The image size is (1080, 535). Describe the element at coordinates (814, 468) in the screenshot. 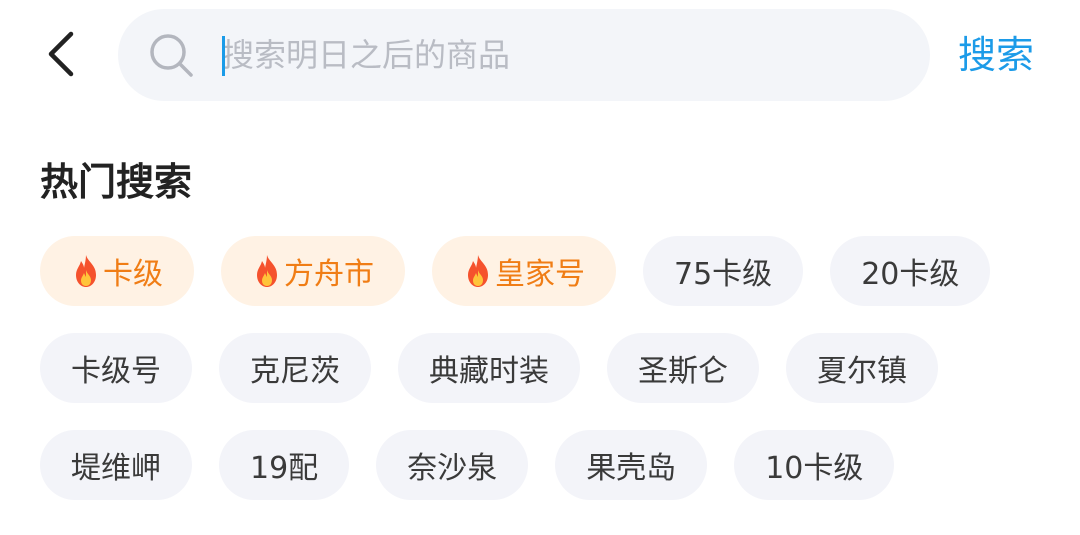

I see `tag-label: 10卡级` at that location.